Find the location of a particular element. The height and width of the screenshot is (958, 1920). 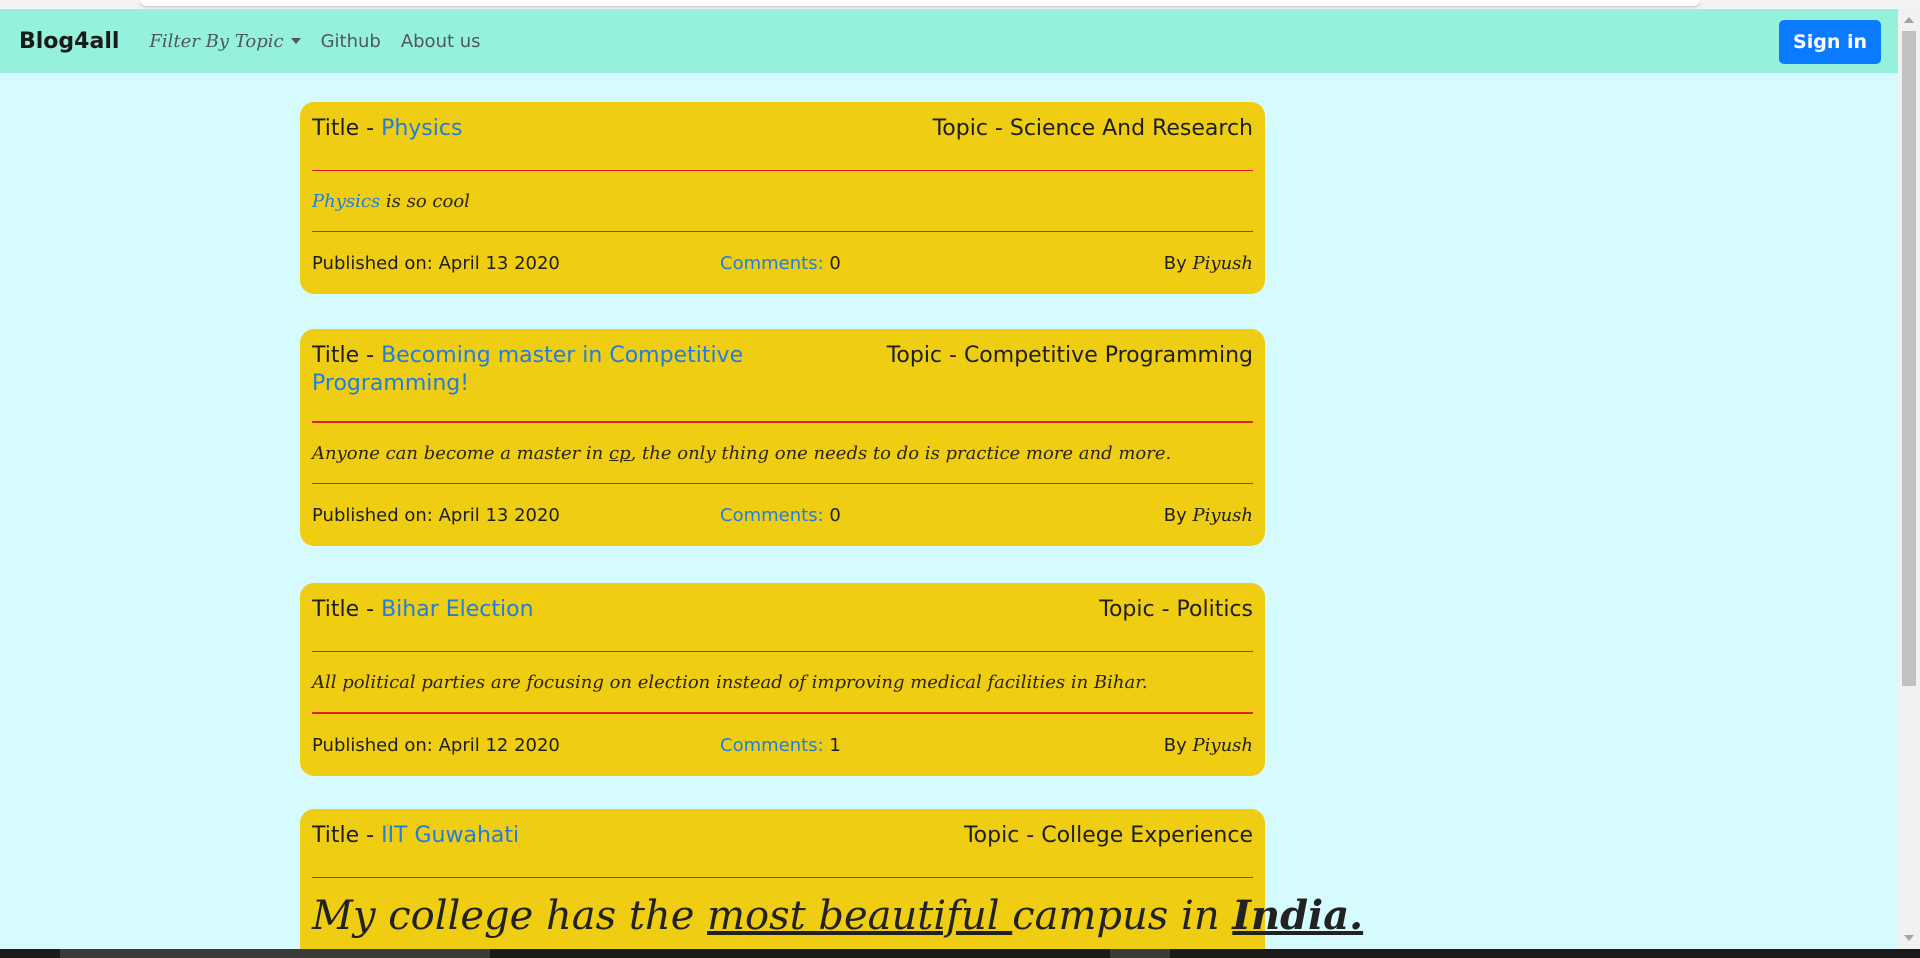

post-topic: Topic - College Experience is located at coordinates (1108, 835).